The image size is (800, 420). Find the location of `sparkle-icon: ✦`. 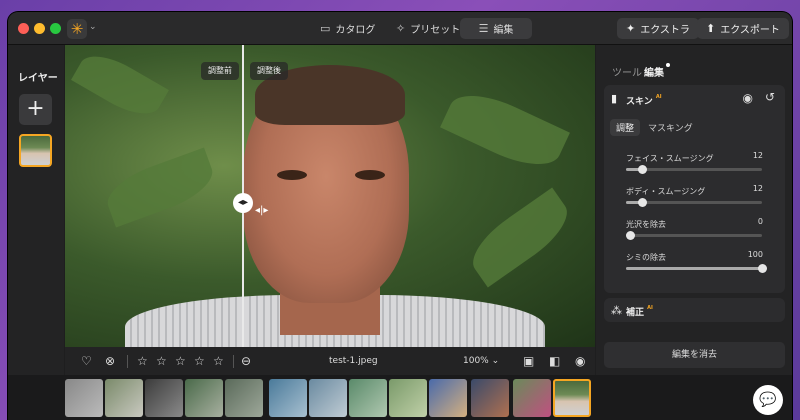

sparkle-icon: ✦ is located at coordinates (631, 28).